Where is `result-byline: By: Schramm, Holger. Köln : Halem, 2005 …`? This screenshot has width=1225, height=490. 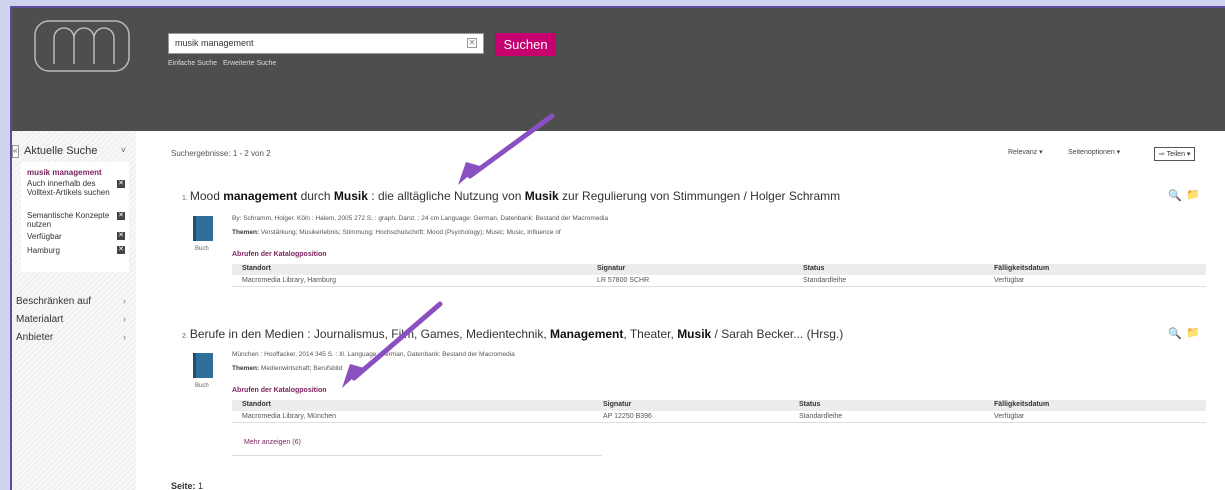 result-byline: By: Schramm, Holger. Köln : Halem, 2005 … is located at coordinates (420, 218).